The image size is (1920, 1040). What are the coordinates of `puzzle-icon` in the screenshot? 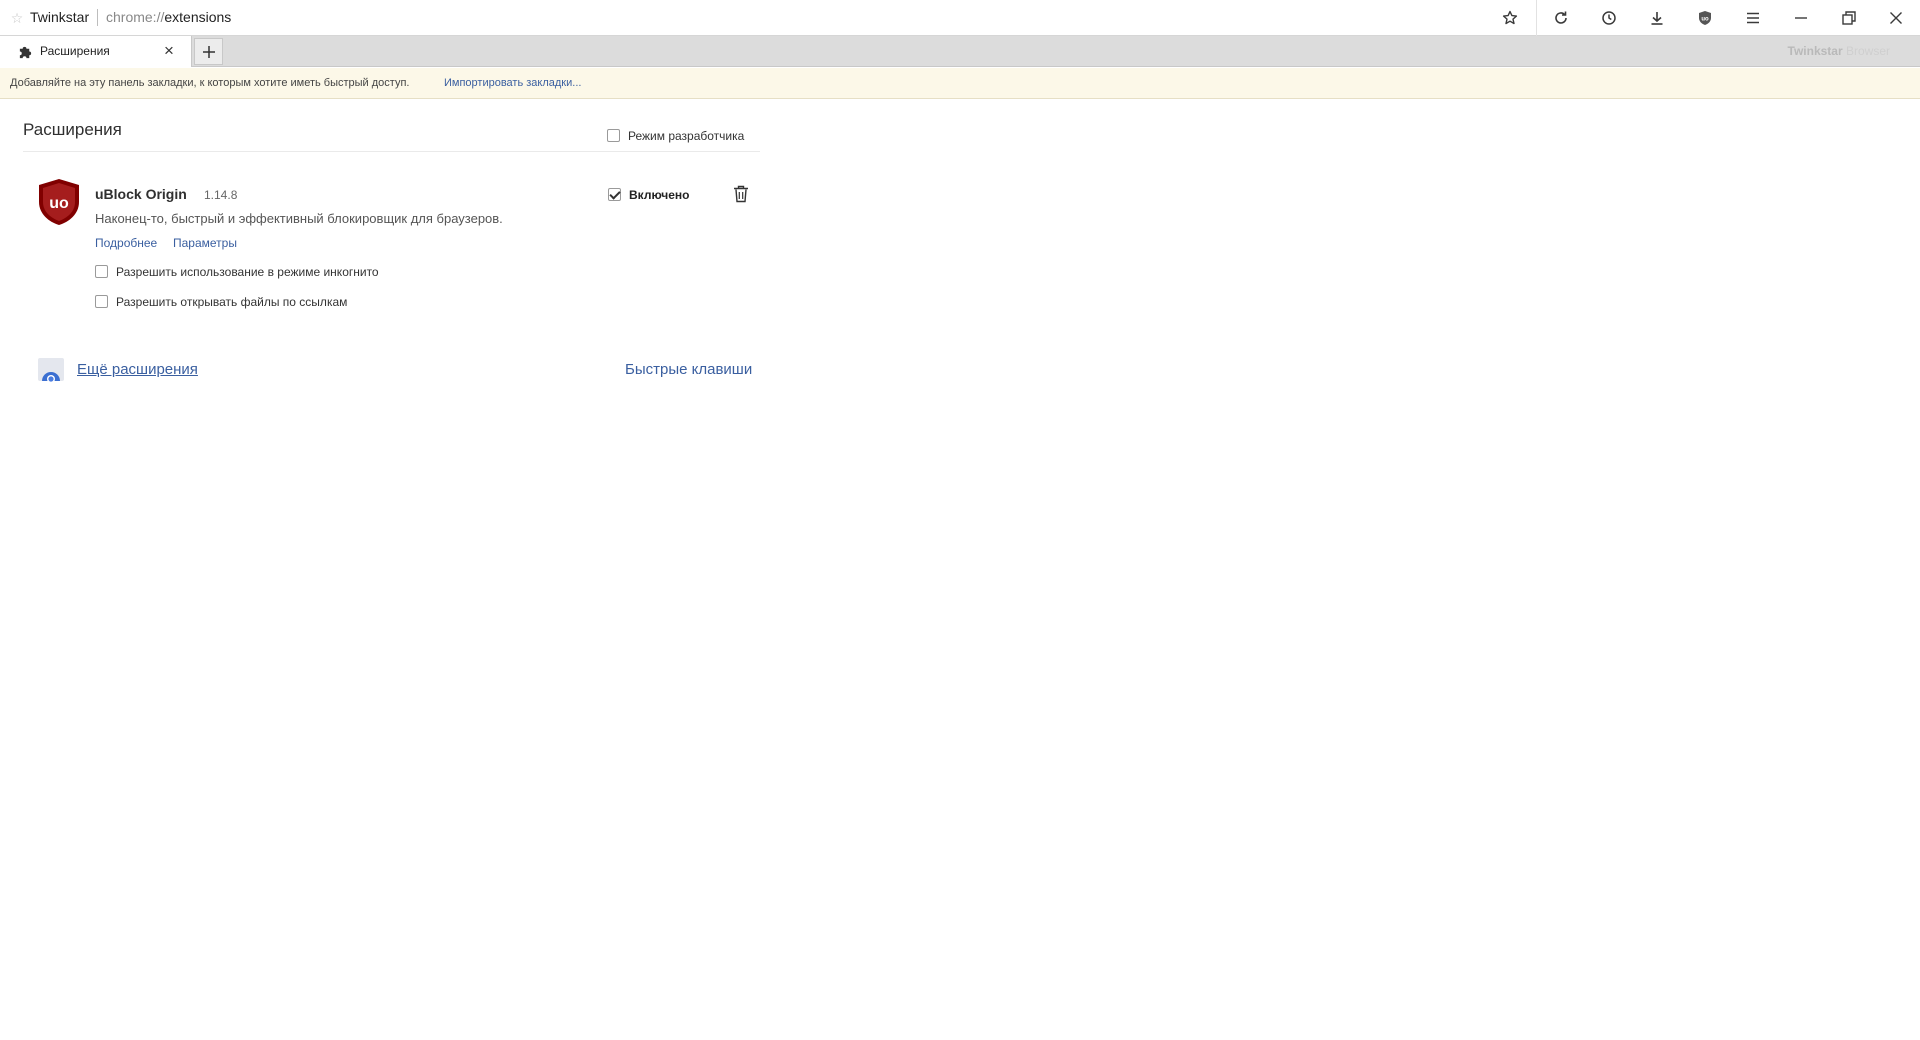 It's located at (25, 52).